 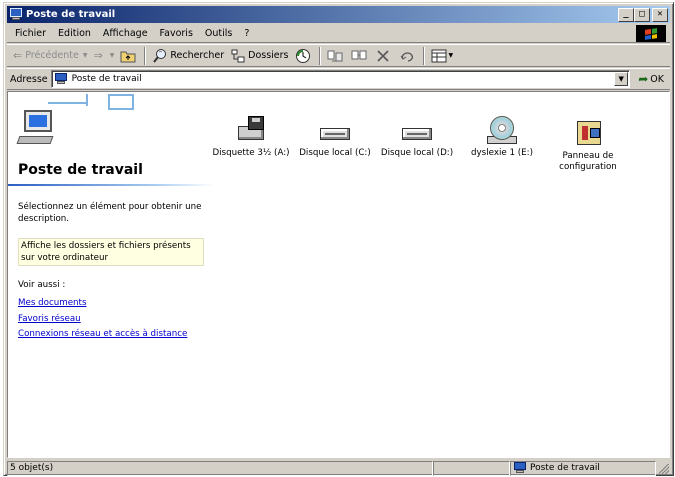 What do you see at coordinates (660, 14) in the screenshot?
I see `close-button: ✕` at bounding box center [660, 14].